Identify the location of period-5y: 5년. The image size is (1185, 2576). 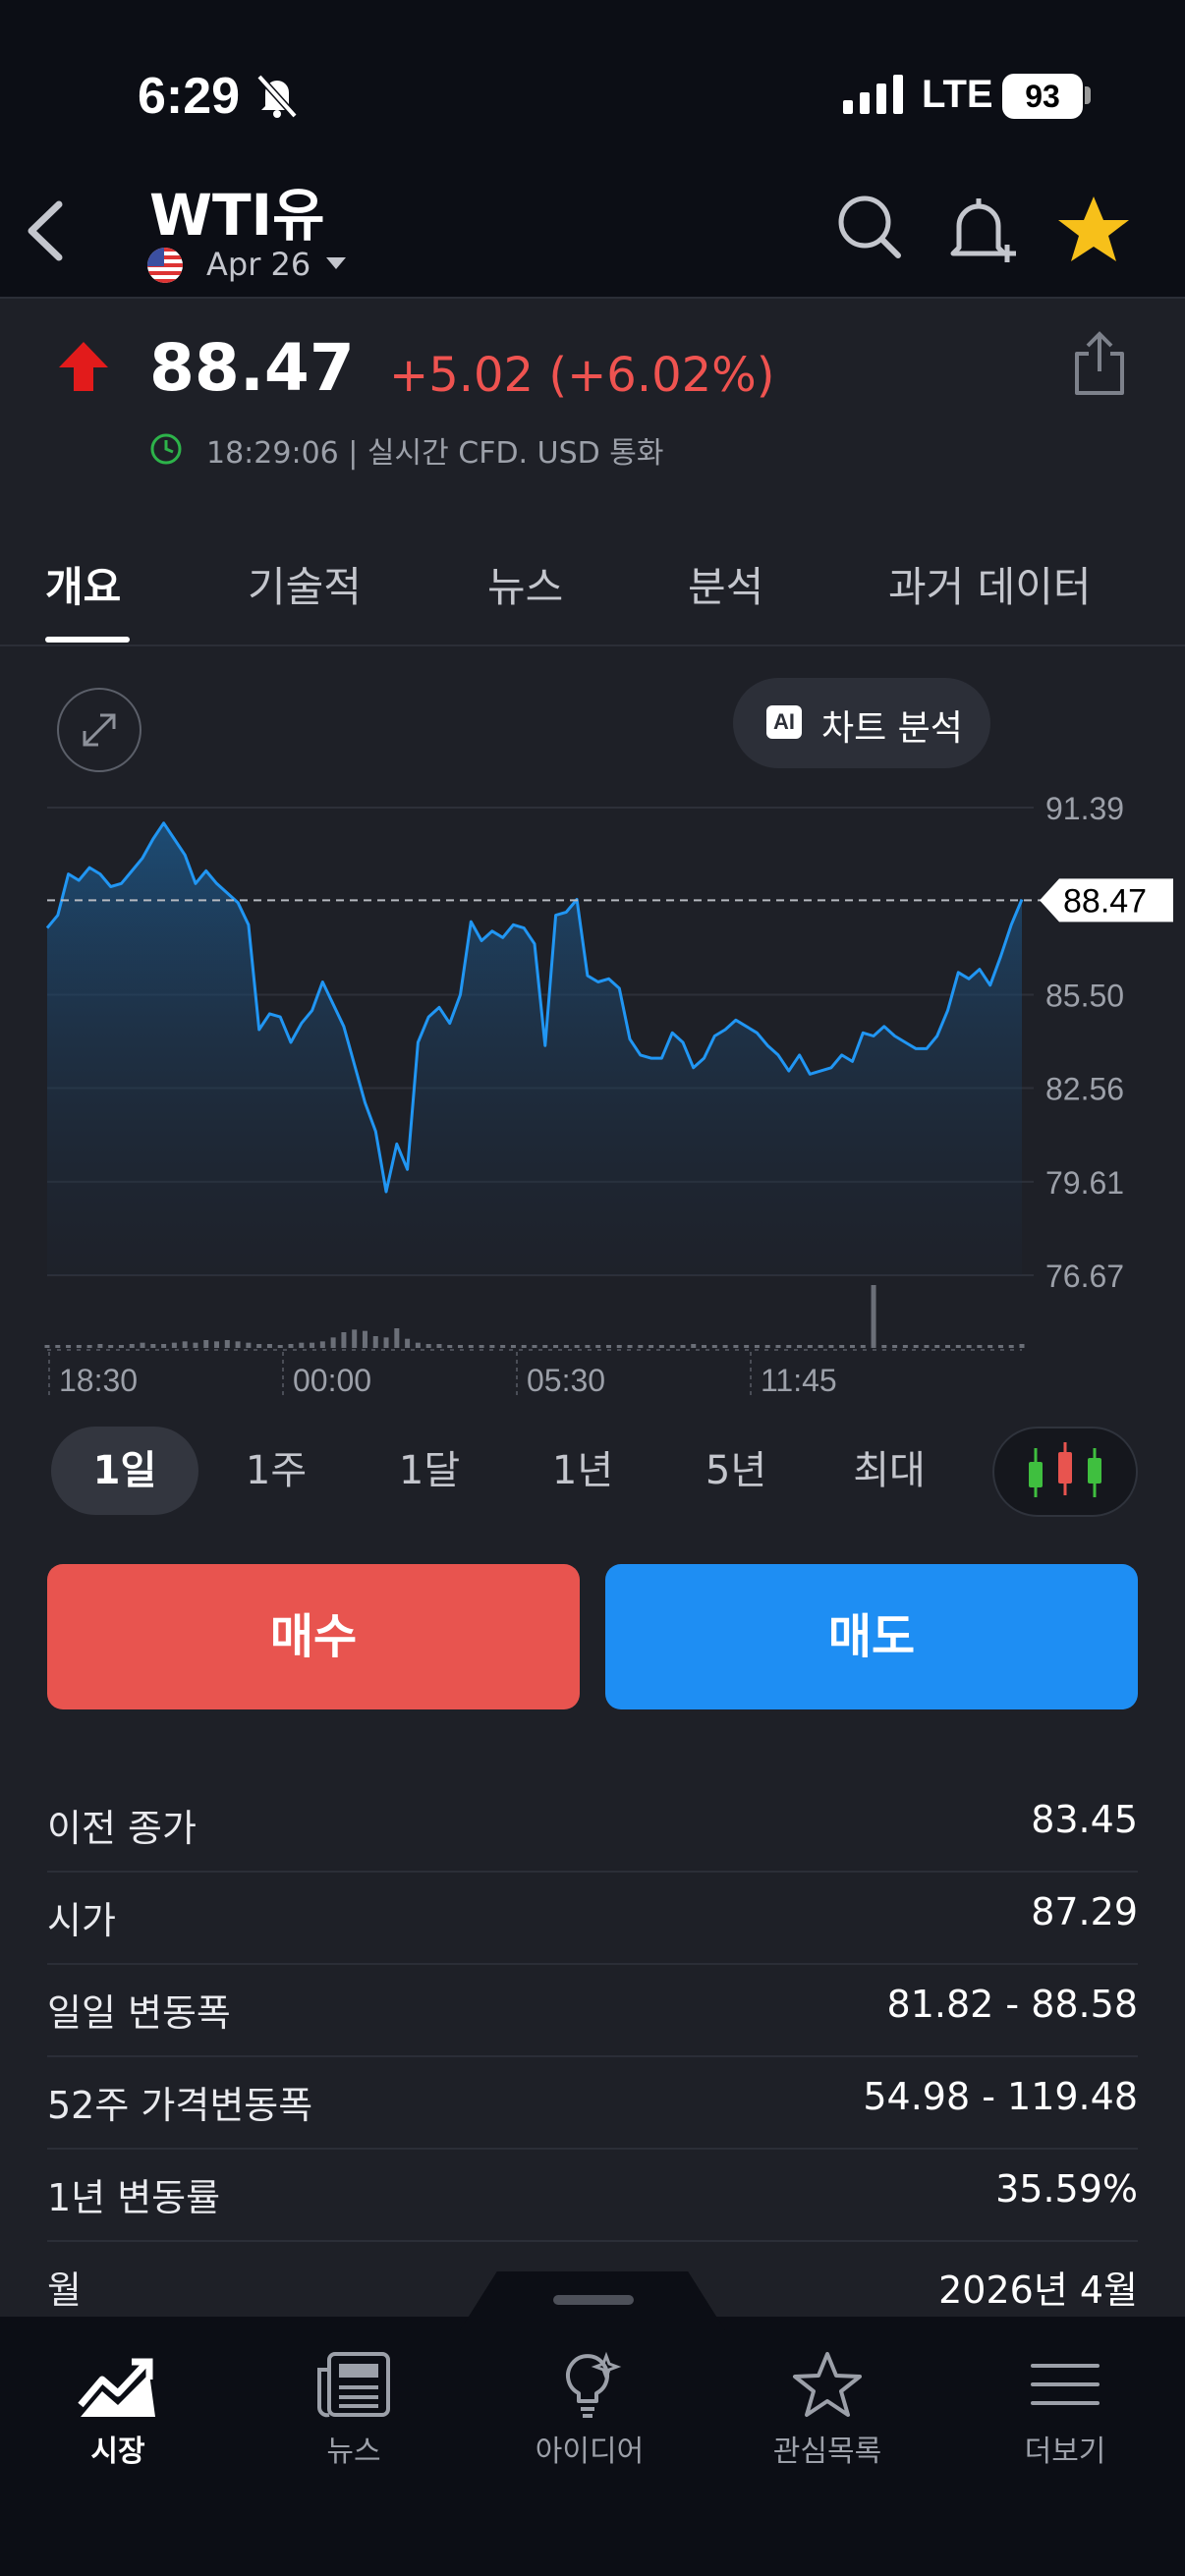
(736, 1471).